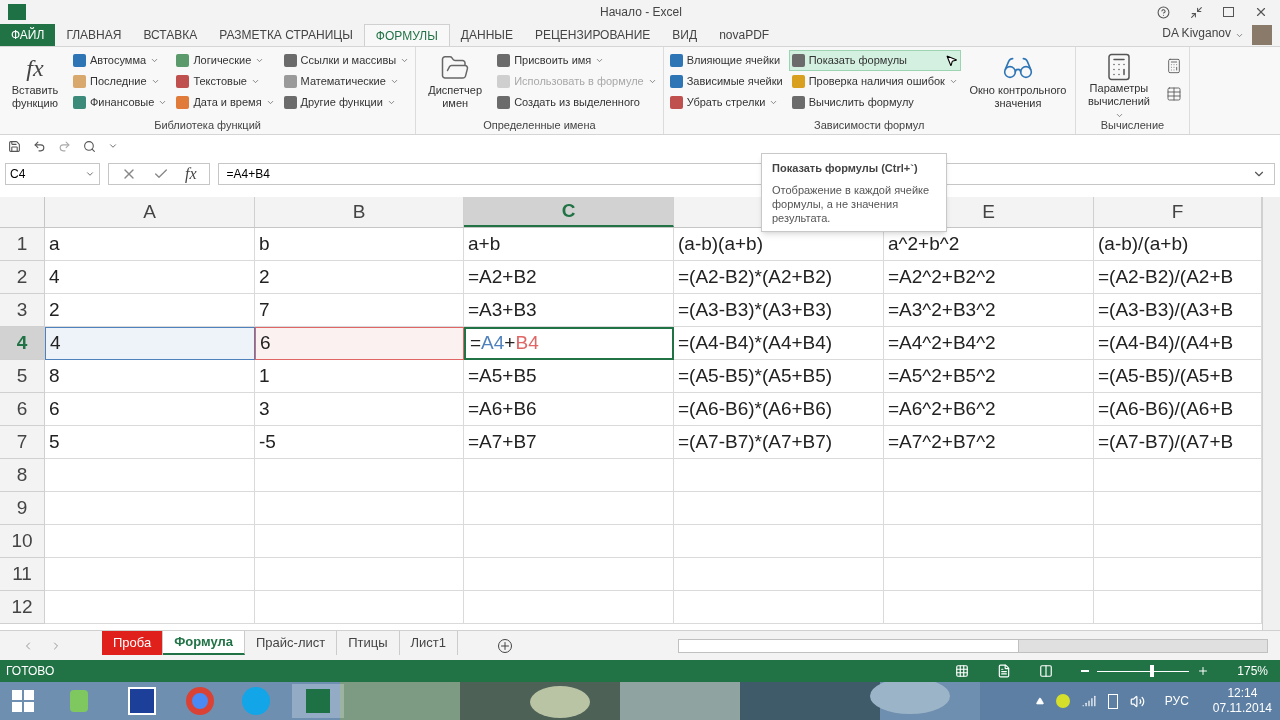 The width and height of the screenshot is (1280, 720). Describe the element at coordinates (779, 376) in the screenshot. I see `table-cell: =(A5-B5)*(A5+B5)` at that location.